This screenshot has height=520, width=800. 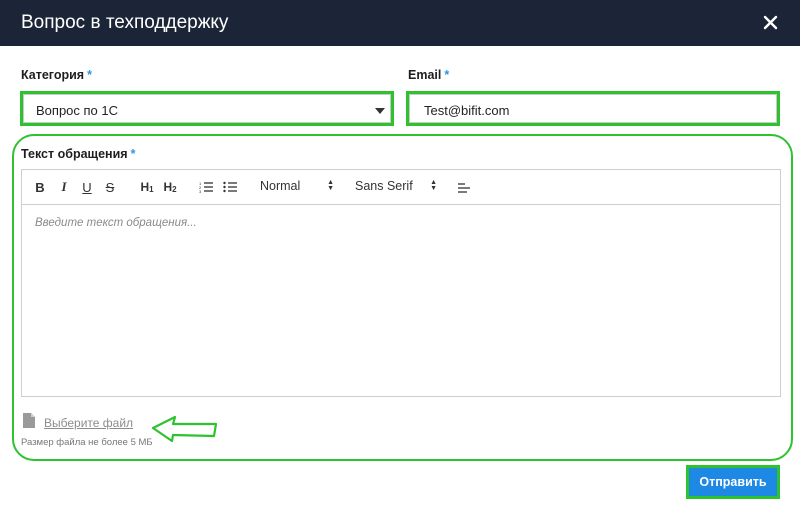 I want to click on email-field-frame: Test@bifit.com, so click(x=593, y=108).